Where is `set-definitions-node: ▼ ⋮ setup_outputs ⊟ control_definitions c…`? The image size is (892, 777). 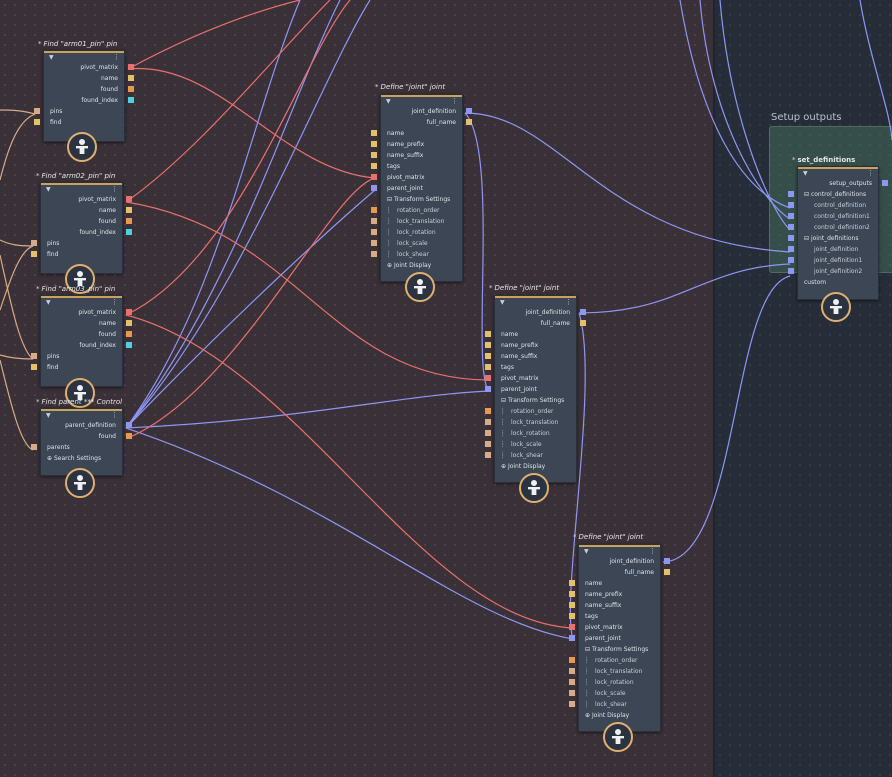 set-definitions-node: ▼ ⋮ setup_outputs ⊟ control_definitions c… is located at coordinates (838, 233).